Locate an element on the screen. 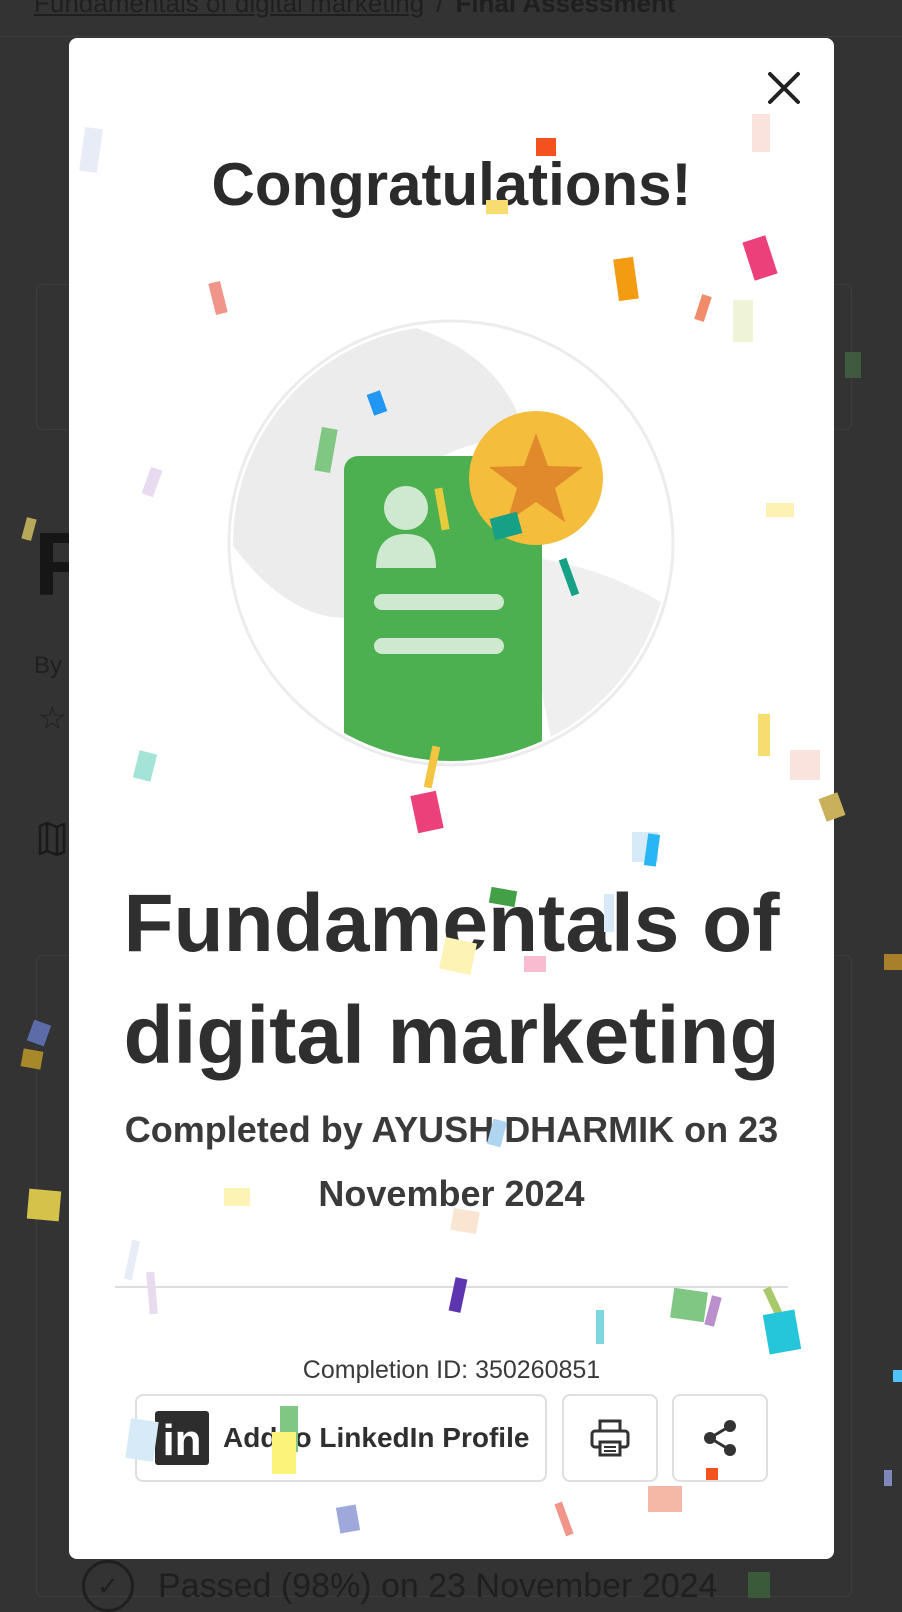 Image resolution: width=902 pixels, height=1612 pixels. linkedin-icon: in is located at coordinates (182, 1438).